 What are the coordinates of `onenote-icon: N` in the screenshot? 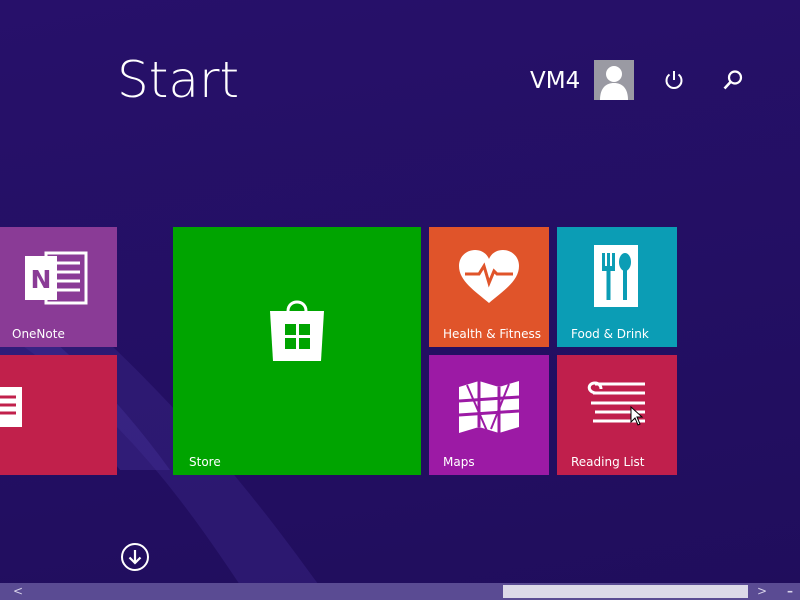 It's located at (56, 278).